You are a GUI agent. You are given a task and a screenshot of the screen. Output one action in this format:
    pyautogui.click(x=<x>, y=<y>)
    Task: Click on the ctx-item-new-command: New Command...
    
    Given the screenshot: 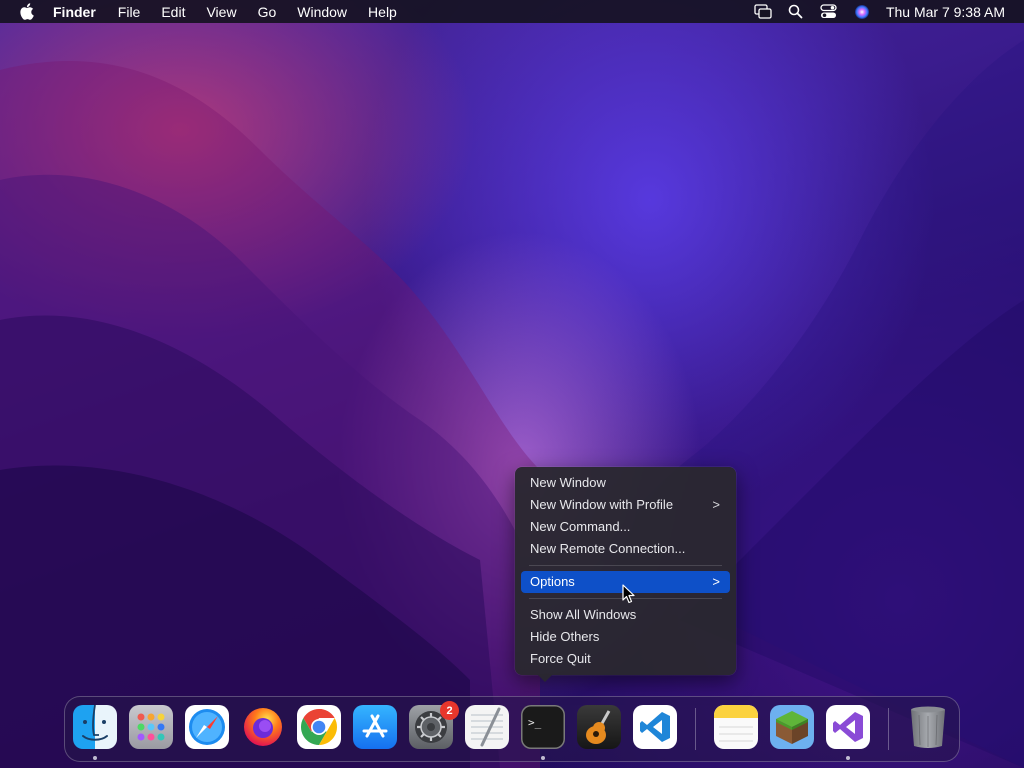 What is the action you would take?
    pyautogui.click(x=625, y=527)
    